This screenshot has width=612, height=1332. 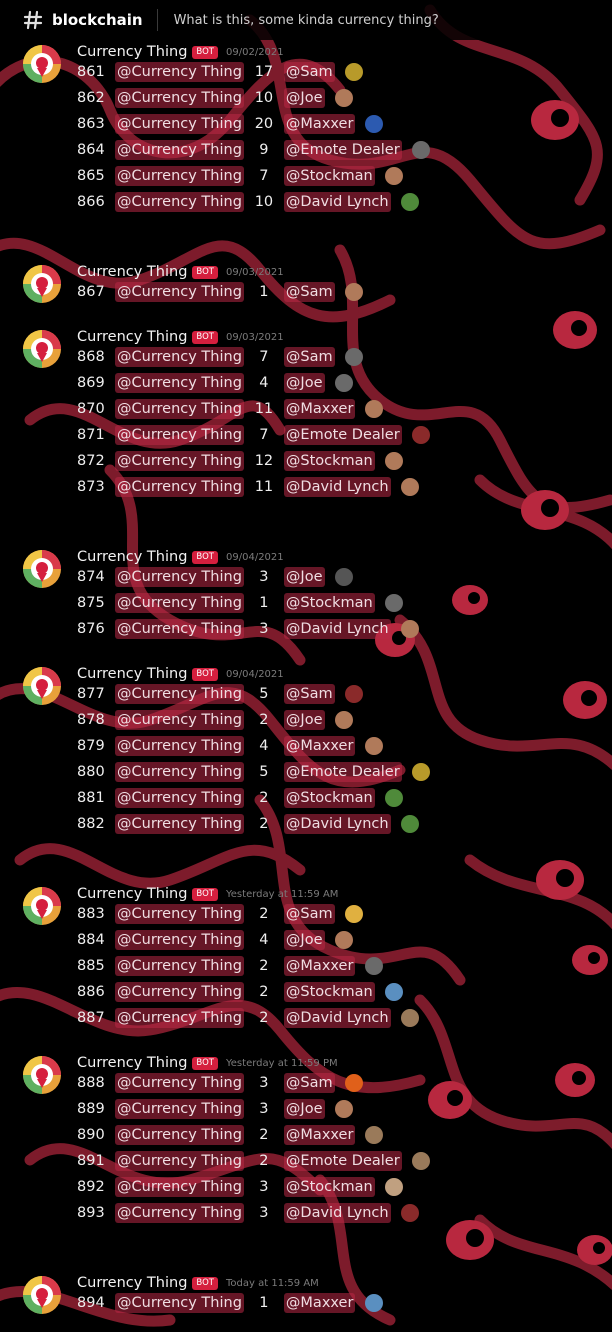 What do you see at coordinates (91, 1187) in the screenshot?
I see `entry-number: 892` at bounding box center [91, 1187].